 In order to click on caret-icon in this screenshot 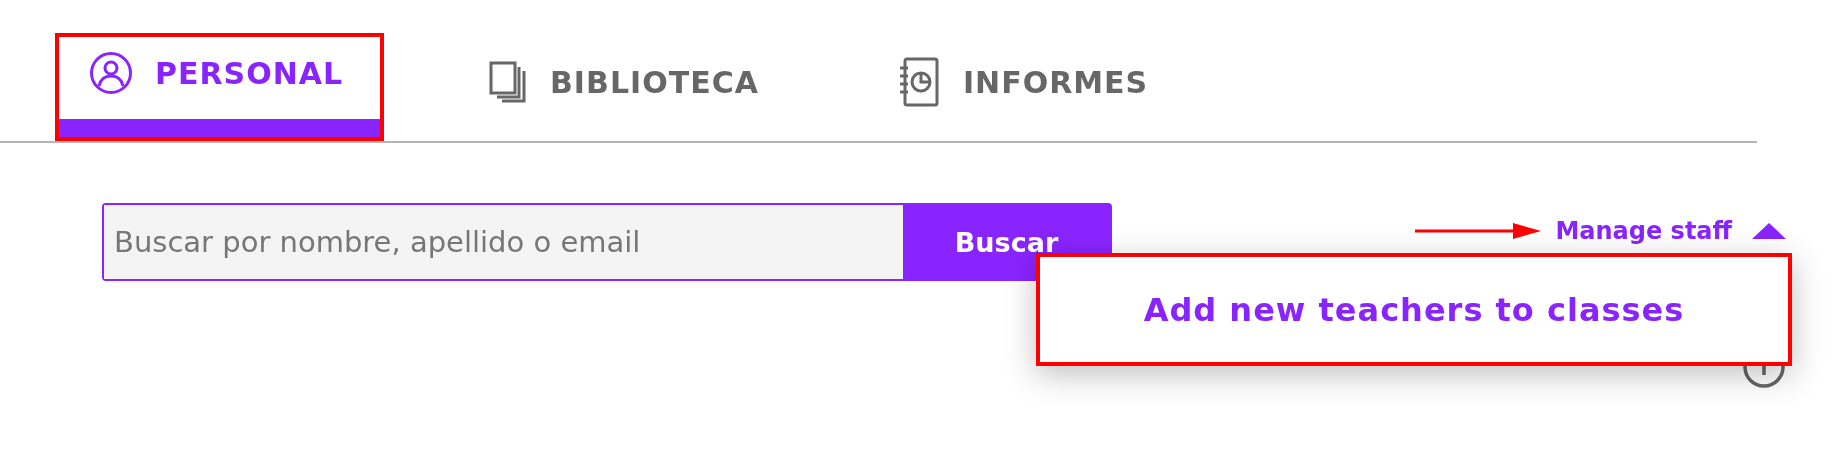, I will do `click(1769, 231)`.